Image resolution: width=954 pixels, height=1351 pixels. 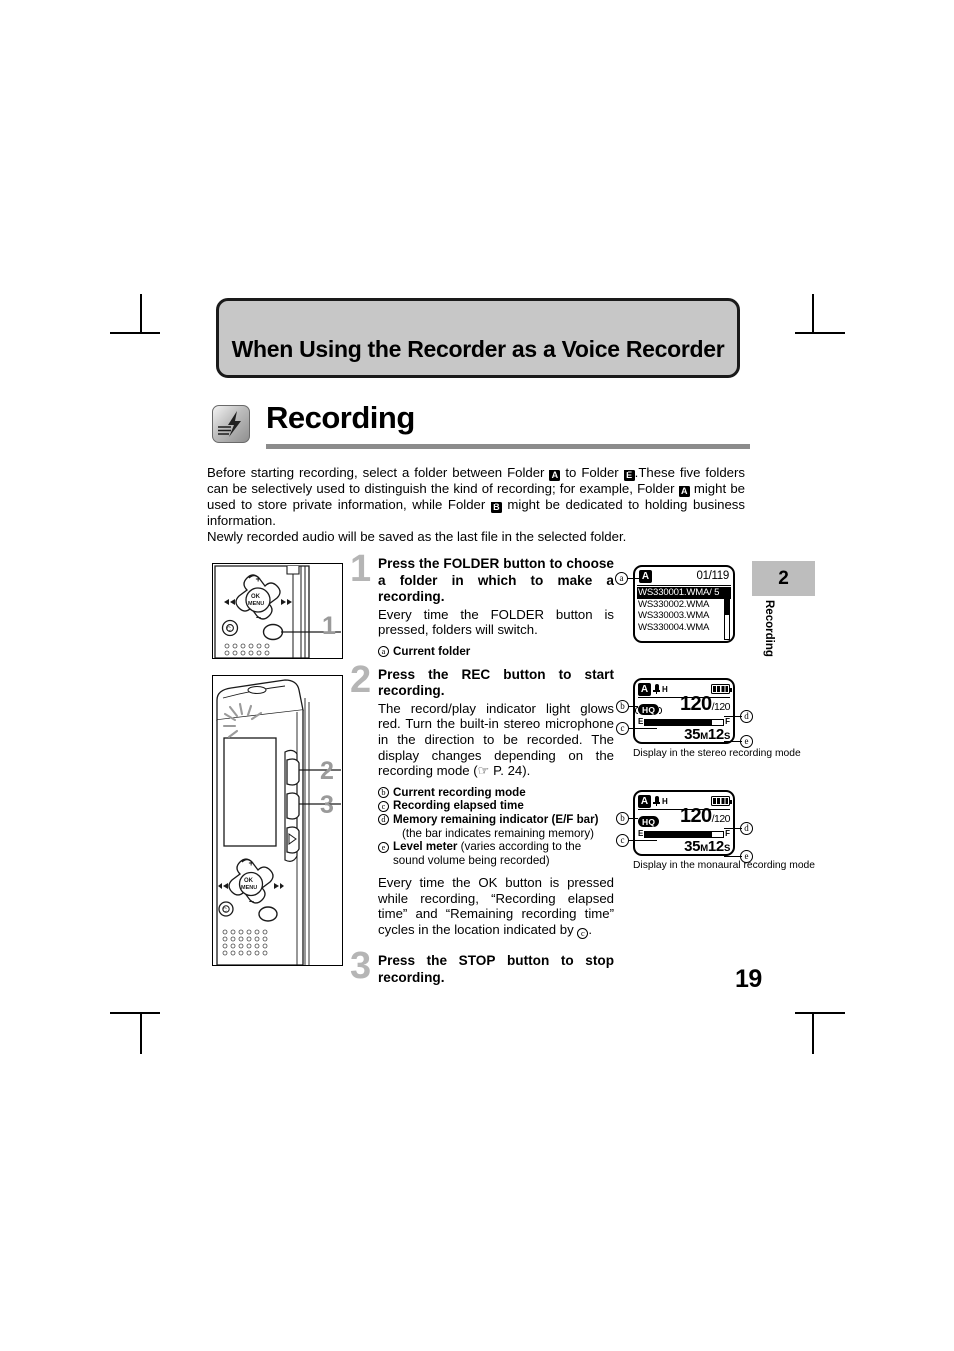 What do you see at coordinates (633, 707) in the screenshot?
I see `callout-b-stereo-leader` at bounding box center [633, 707].